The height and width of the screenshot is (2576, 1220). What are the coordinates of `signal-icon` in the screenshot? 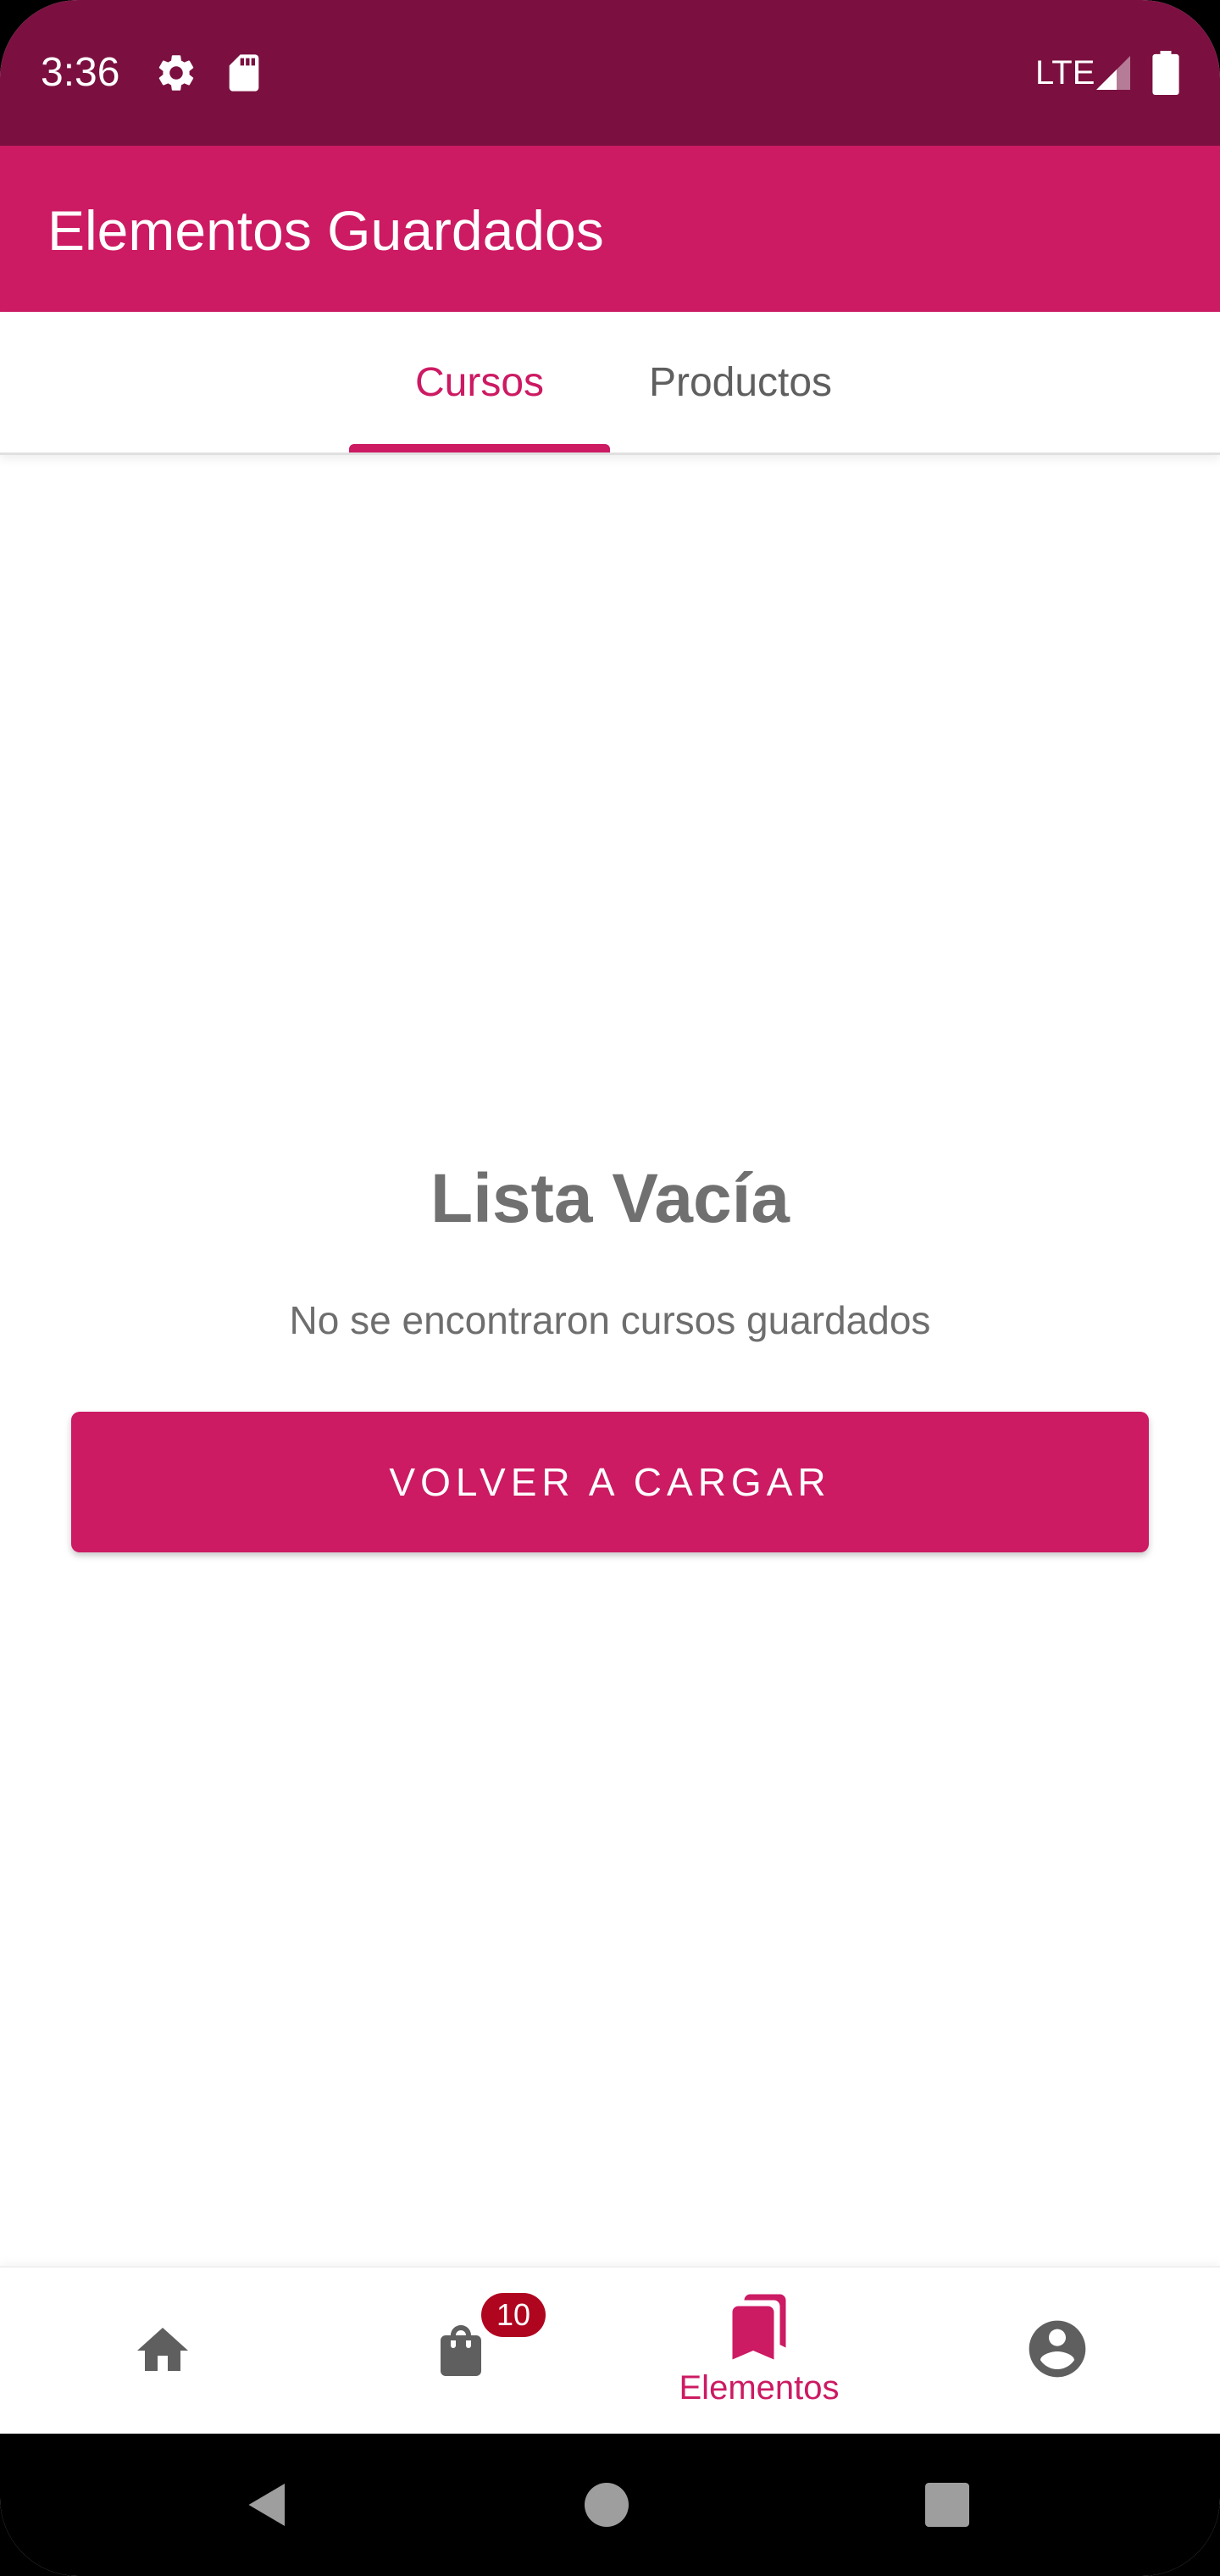 It's located at (1113, 73).